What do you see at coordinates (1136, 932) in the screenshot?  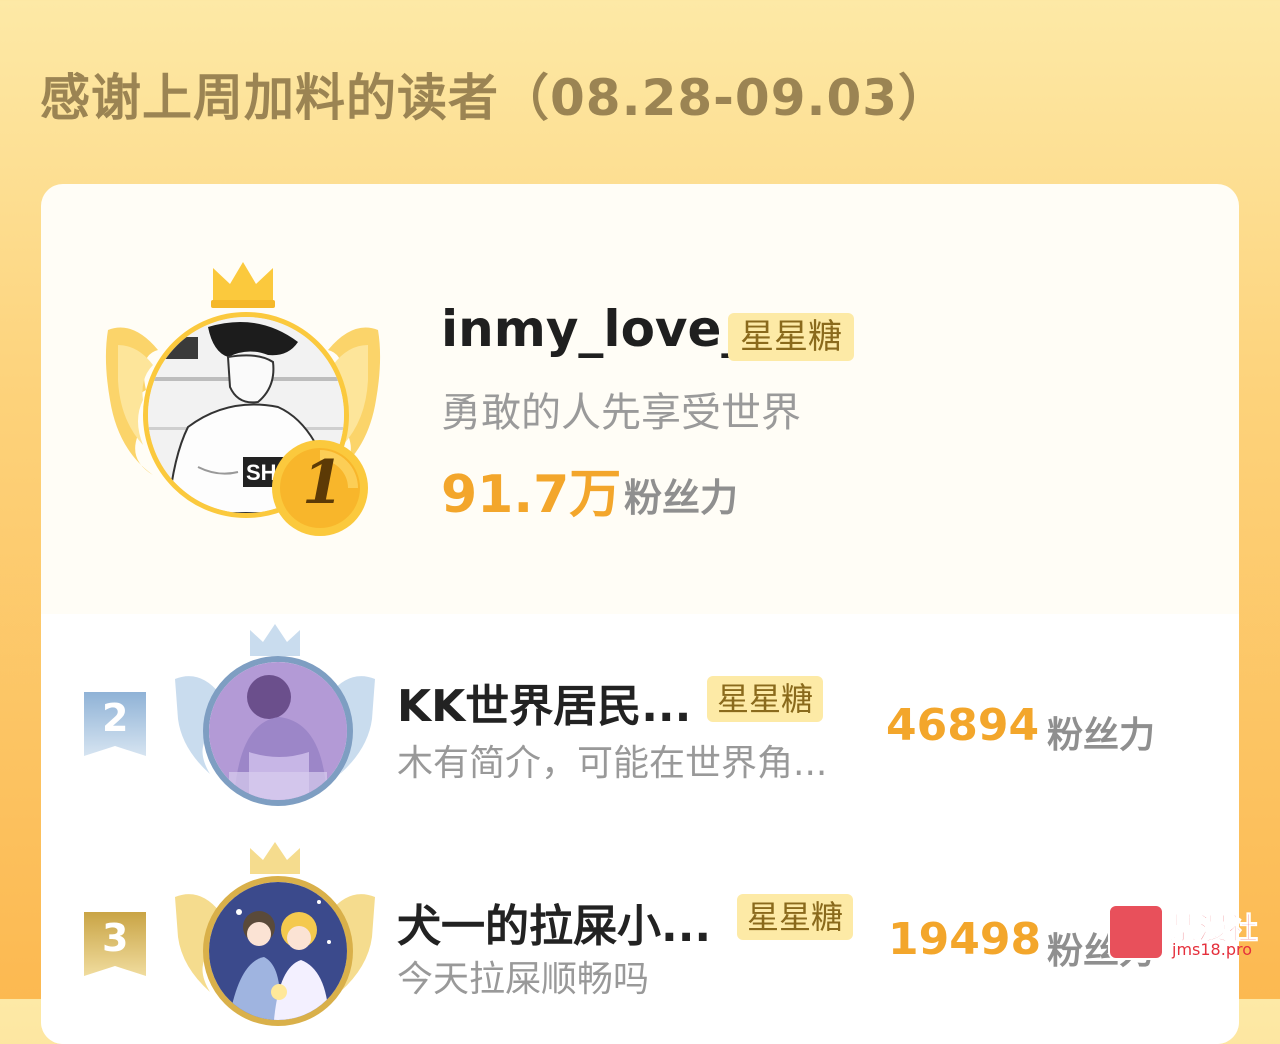 I see `watermark-logo-icon` at bounding box center [1136, 932].